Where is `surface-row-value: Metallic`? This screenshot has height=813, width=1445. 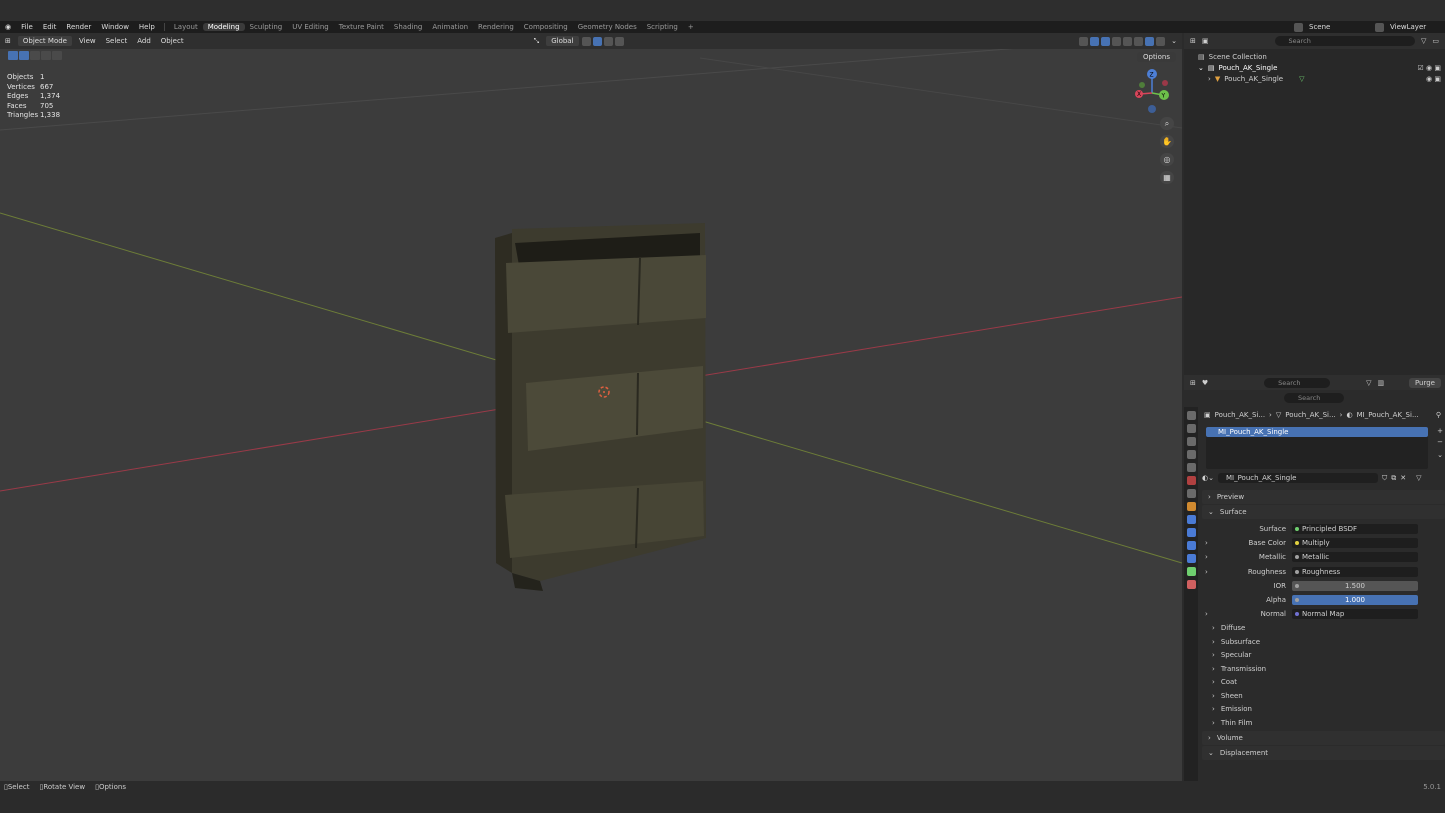
surface-row-value: Metallic is located at coordinates (1355, 557).